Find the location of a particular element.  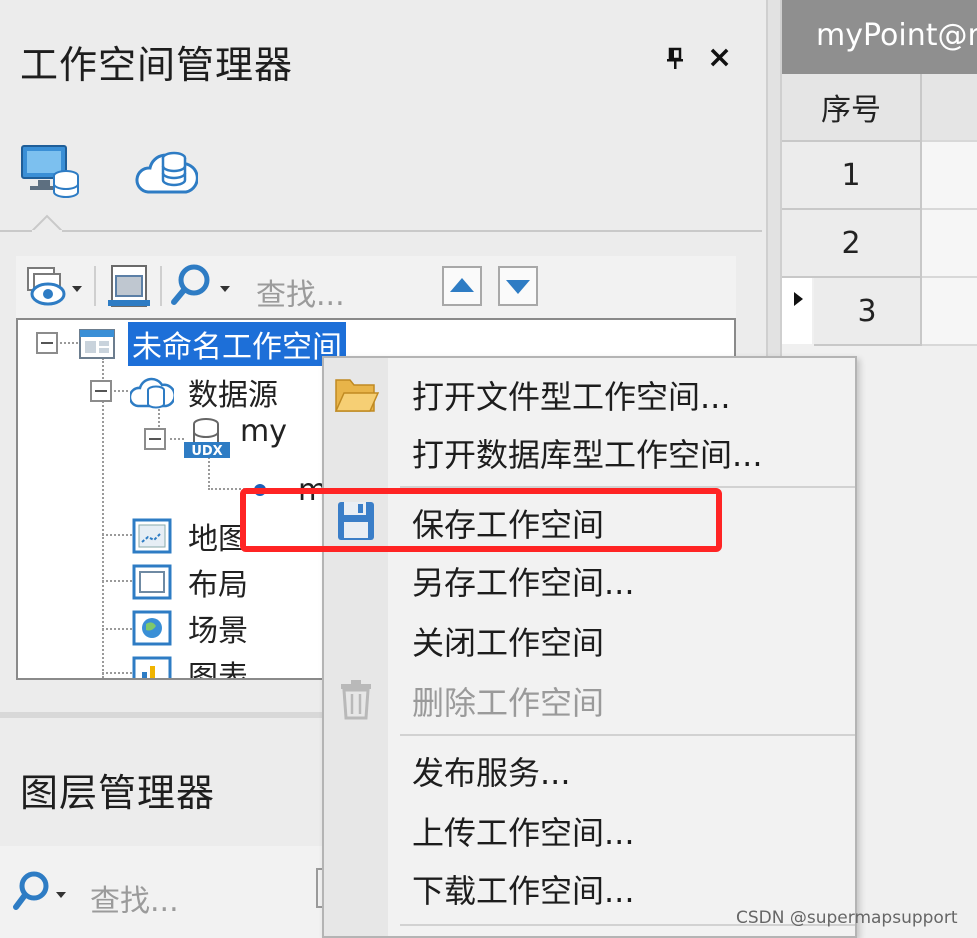

layout-icon is located at coordinates (152, 582).